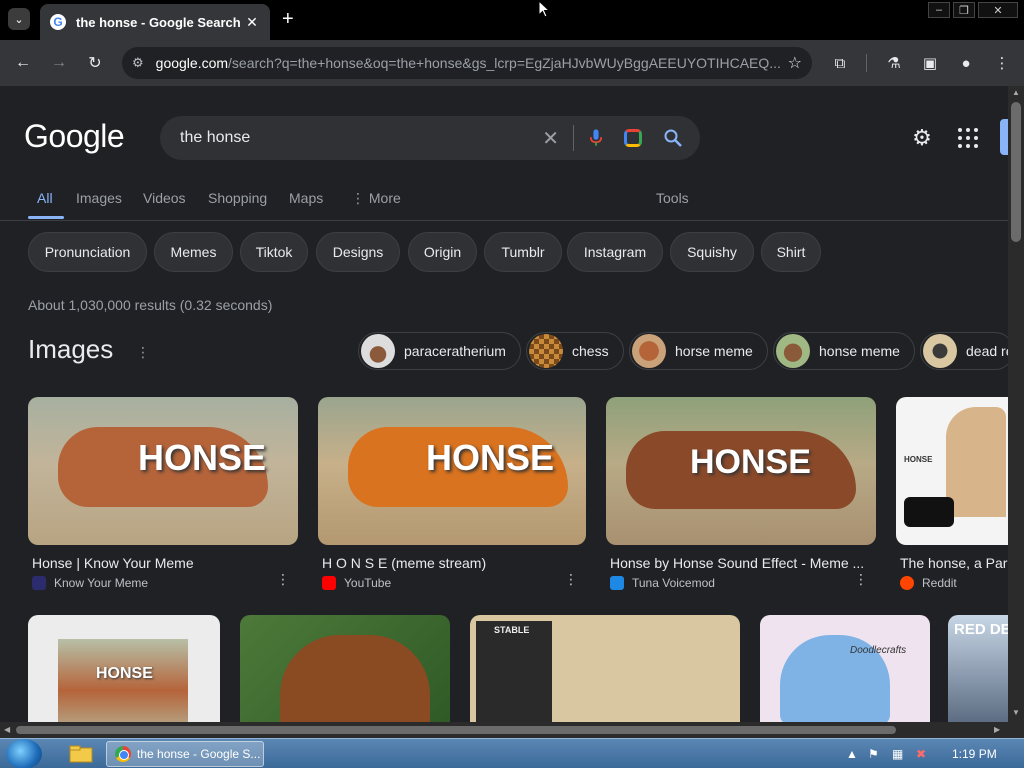 The image size is (1024, 768). Describe the element at coordinates (615, 252) in the screenshot. I see `chip-instagram: Instagram` at that location.